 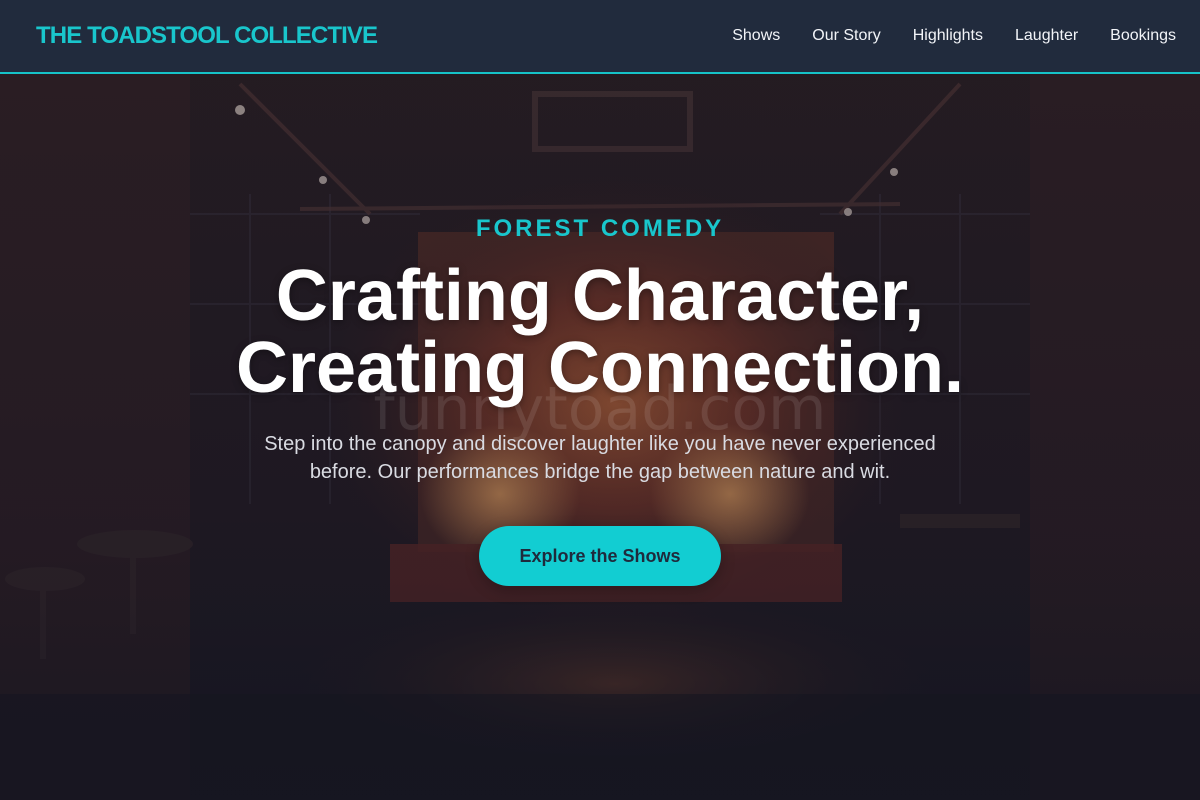 I want to click on hero-title: Crafting Character, Creating Connection., so click(x=600, y=332).